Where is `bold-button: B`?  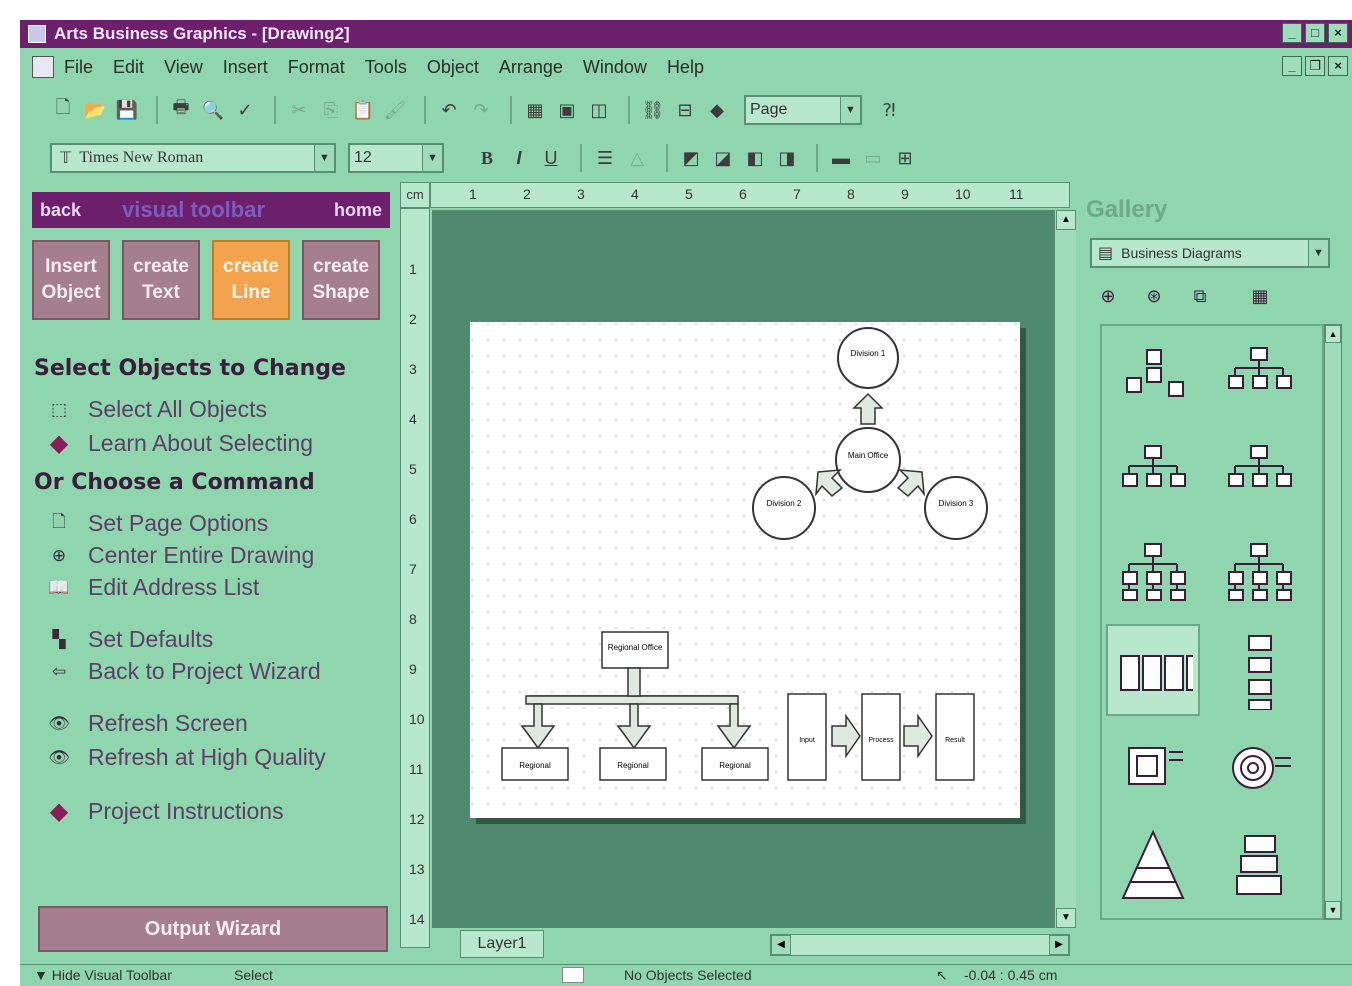 bold-button: B is located at coordinates (487, 158).